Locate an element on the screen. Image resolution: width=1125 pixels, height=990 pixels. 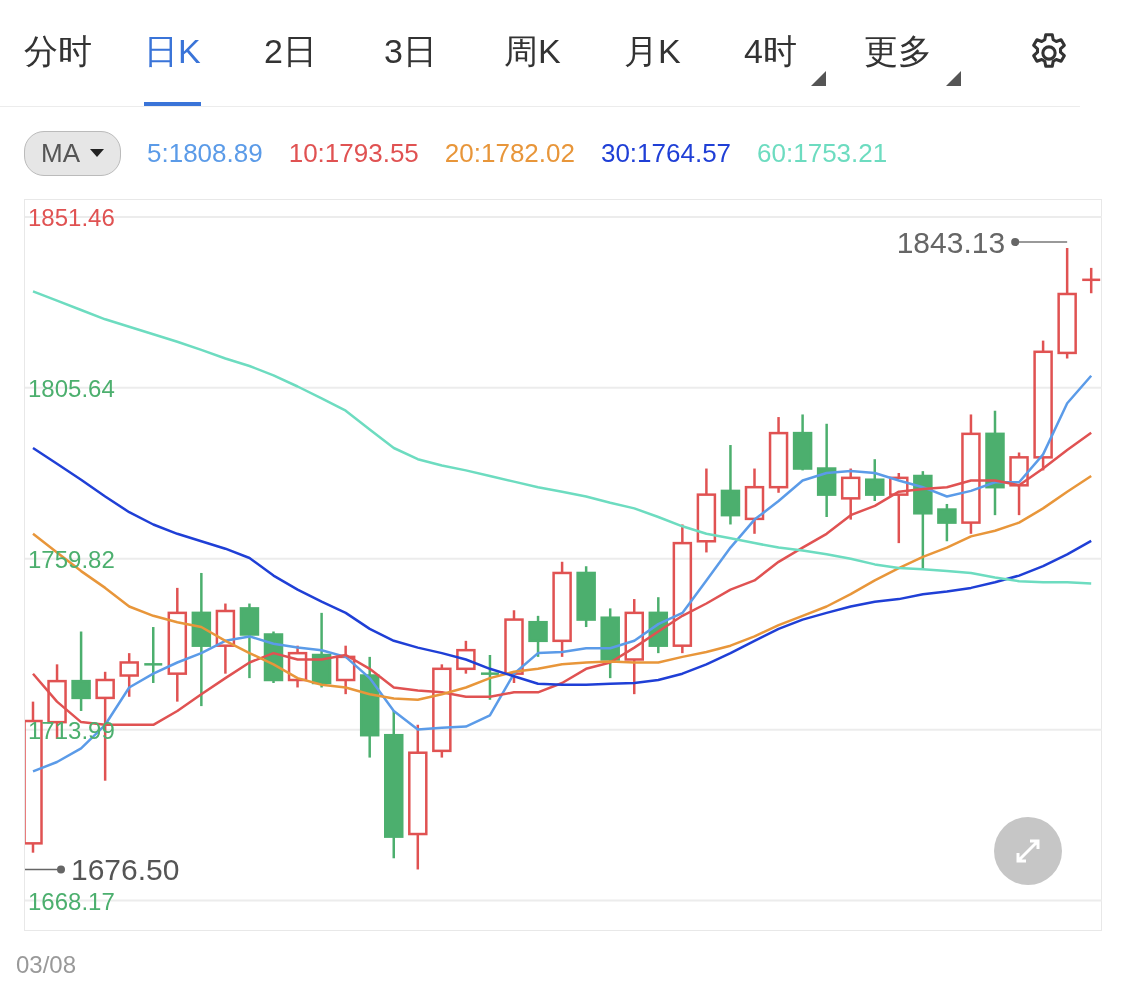
tab: 分时 is located at coordinates (58, 53).